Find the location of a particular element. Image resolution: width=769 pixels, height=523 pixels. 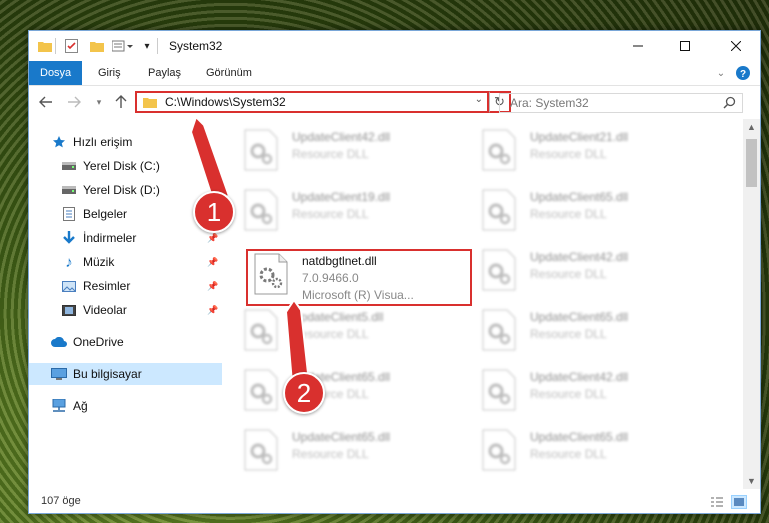

step-2-badge: 2 is located at coordinates (304, 393).